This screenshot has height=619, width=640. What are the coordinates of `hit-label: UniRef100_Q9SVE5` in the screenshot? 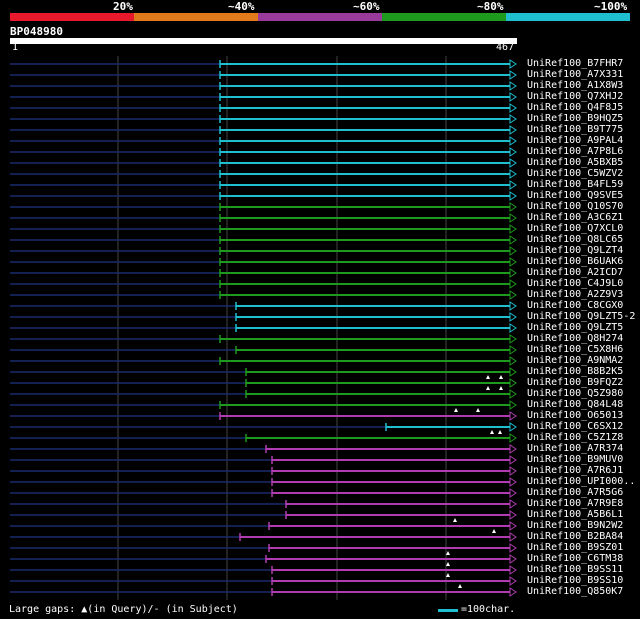 It's located at (575, 195).